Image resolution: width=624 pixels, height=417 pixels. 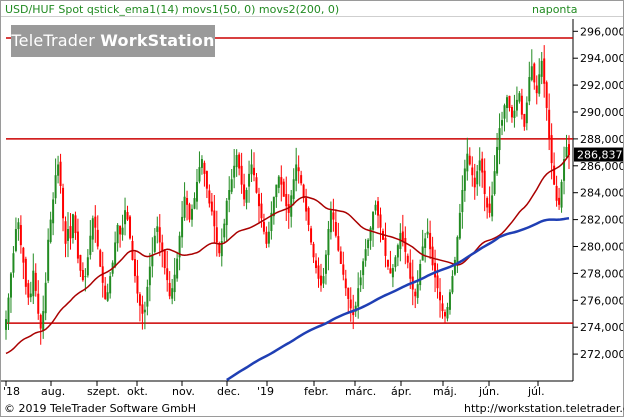 I want to click on y-tick-label: 290,0000, so click(x=601, y=112).